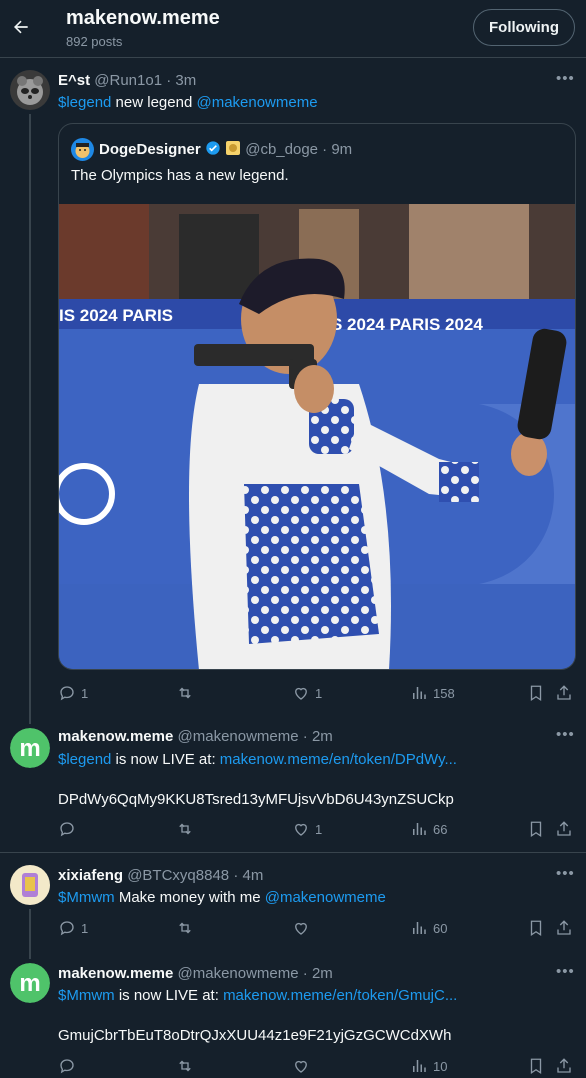  Describe the element at coordinates (440, 1066) in the screenshot. I see `view-count: 10` at that location.